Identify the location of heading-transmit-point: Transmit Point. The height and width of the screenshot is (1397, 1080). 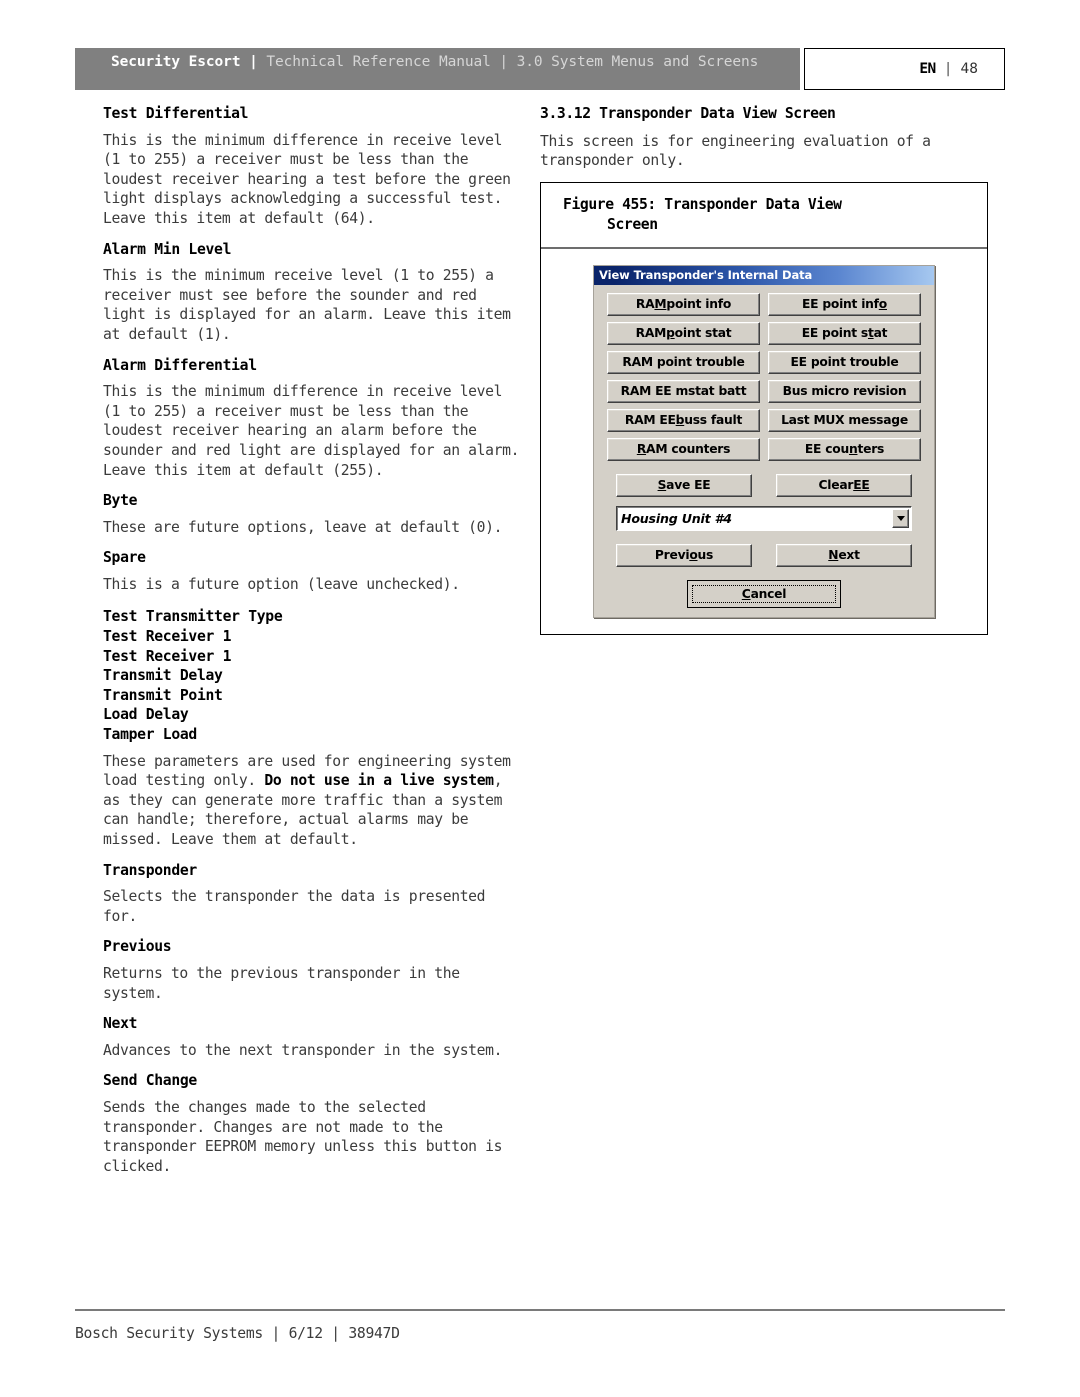
(163, 695).